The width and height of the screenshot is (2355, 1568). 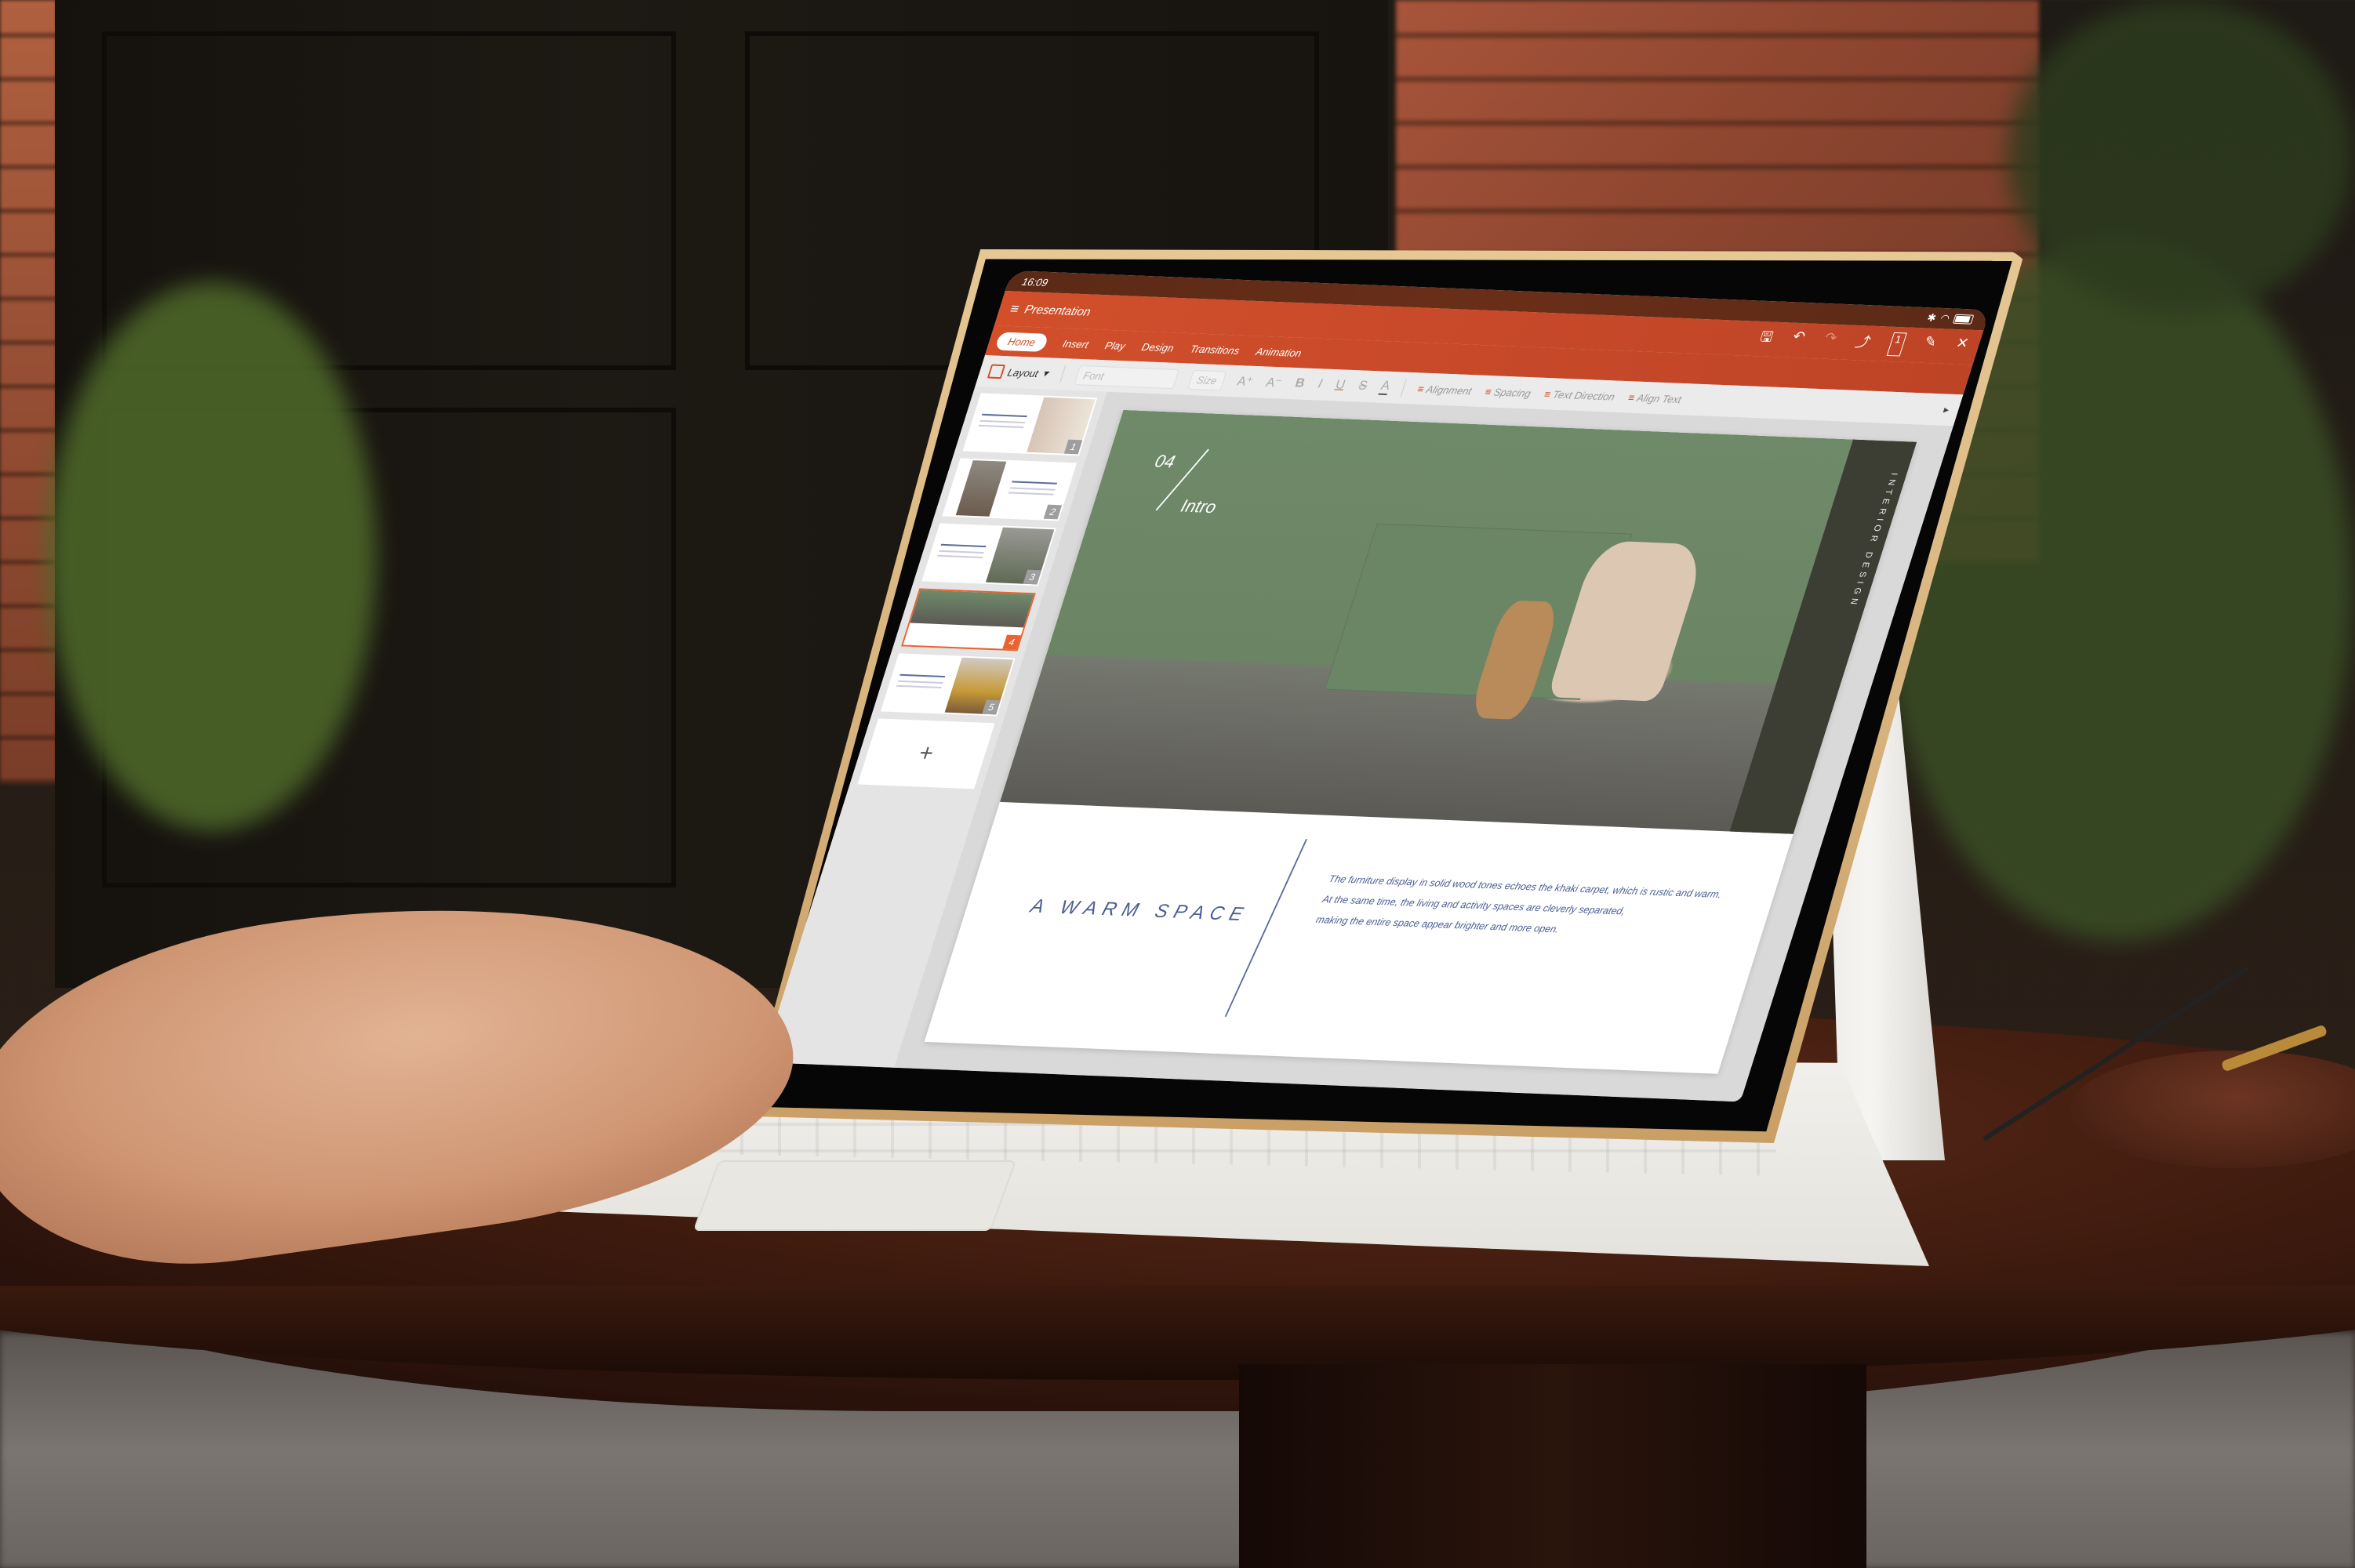 I want to click on font-color-button: A, so click(x=1385, y=387).